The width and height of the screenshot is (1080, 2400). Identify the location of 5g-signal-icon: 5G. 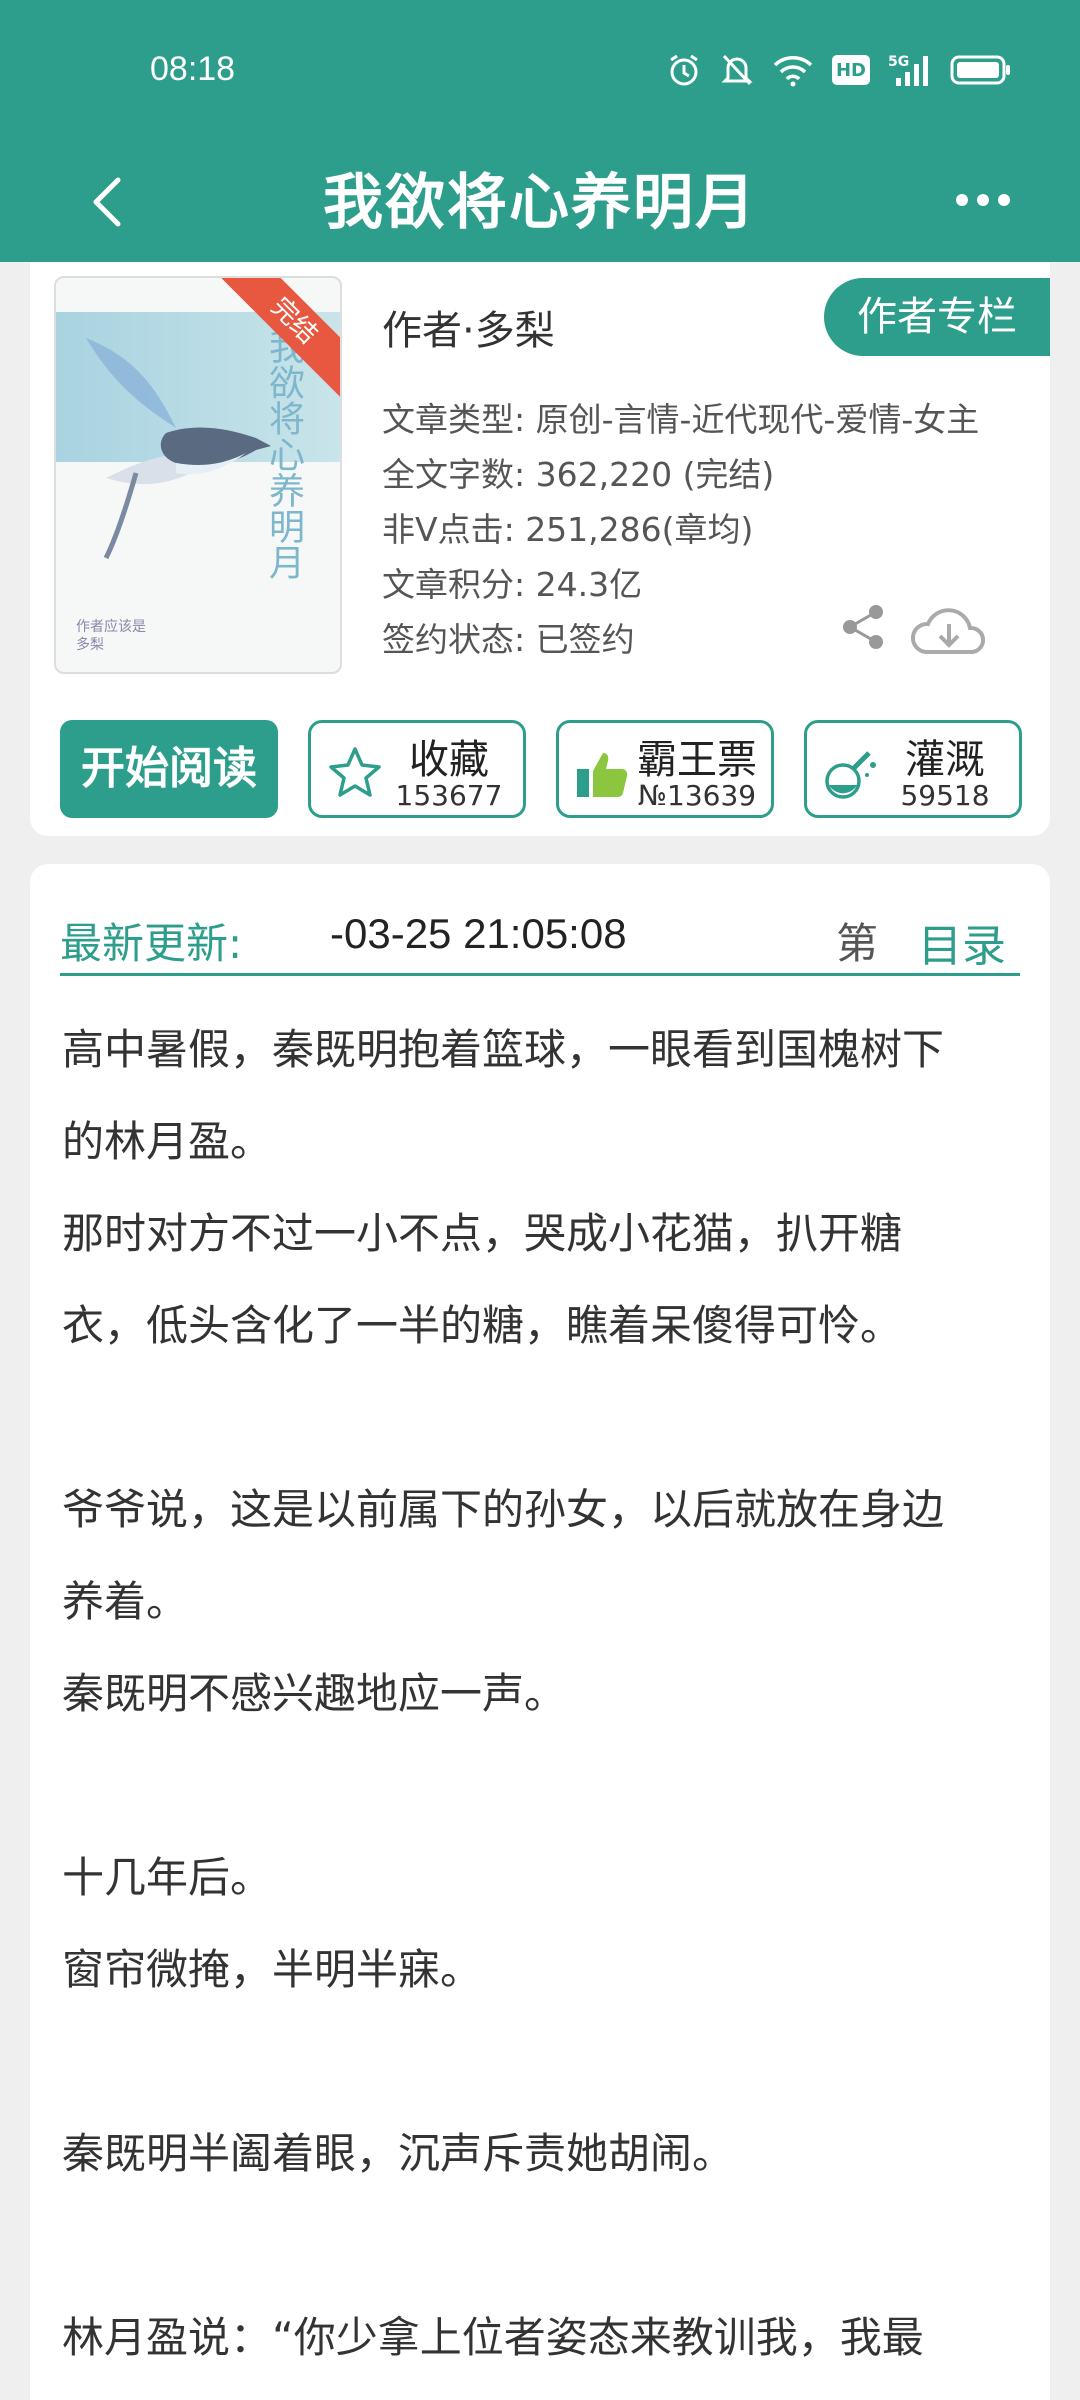
(910, 70).